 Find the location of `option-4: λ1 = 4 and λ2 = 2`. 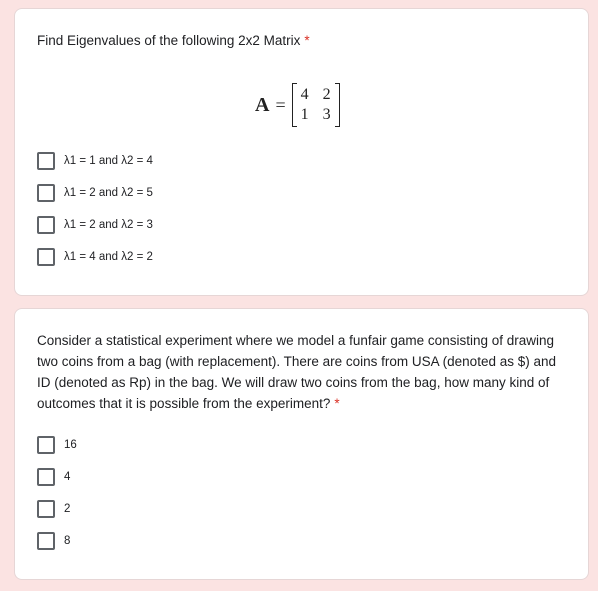

option-4: λ1 = 4 and λ2 = 2 is located at coordinates (95, 257).